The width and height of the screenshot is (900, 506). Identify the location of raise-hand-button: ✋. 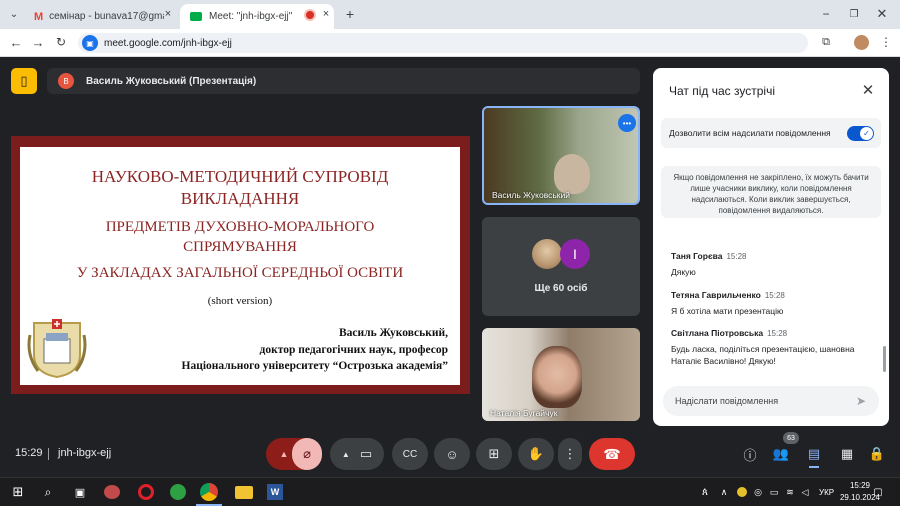
(536, 454).